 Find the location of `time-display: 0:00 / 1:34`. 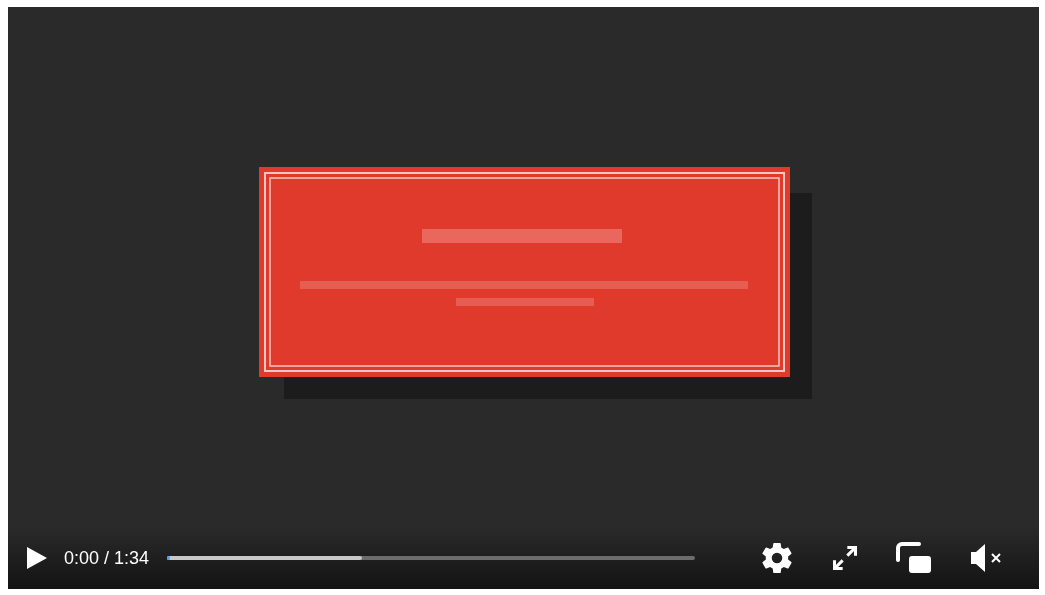

time-display: 0:00 / 1:34 is located at coordinates (107, 558).